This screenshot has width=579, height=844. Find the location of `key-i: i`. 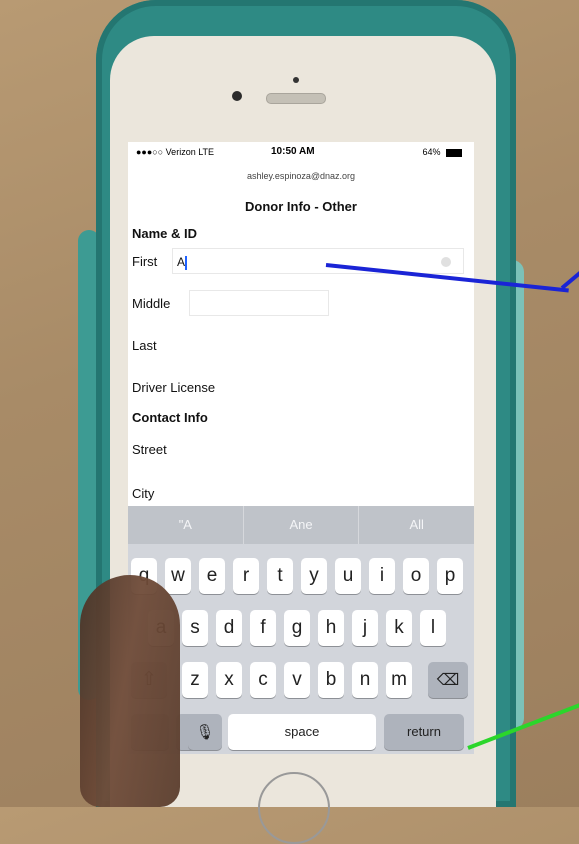

key-i: i is located at coordinates (382, 576).